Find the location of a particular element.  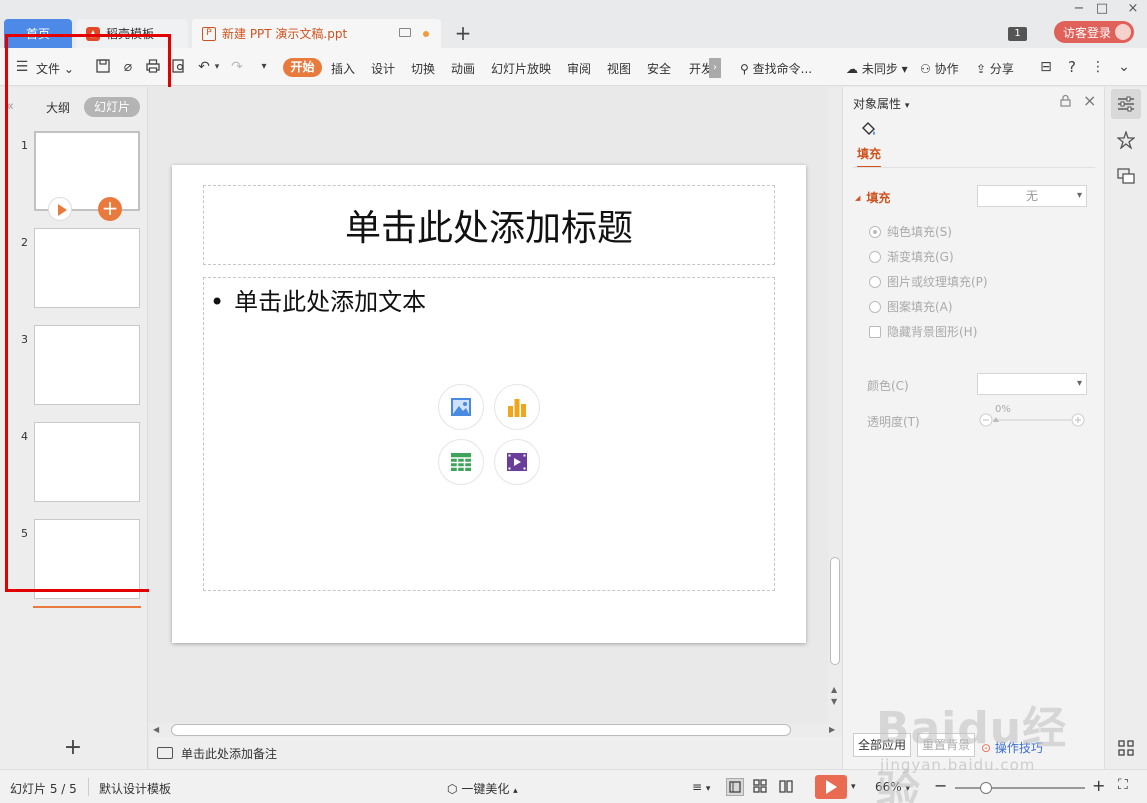

panel-title: 对象属性 ▾ is located at coordinates (881, 103).